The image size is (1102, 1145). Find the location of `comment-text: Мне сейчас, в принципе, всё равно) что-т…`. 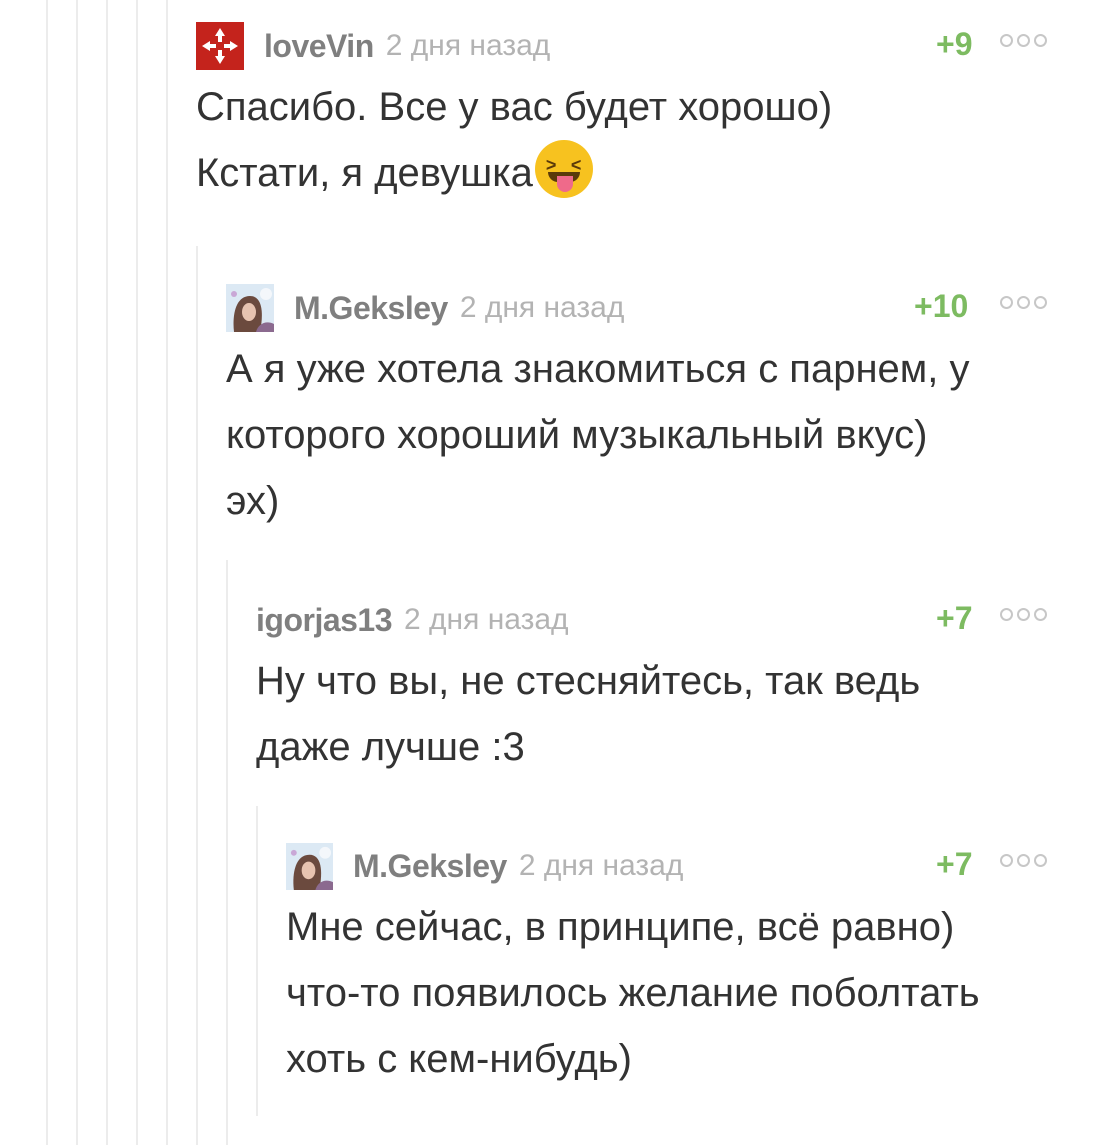

comment-text: Мне сейчас, в принципе, всё равно) что-т… is located at coordinates (633, 993).